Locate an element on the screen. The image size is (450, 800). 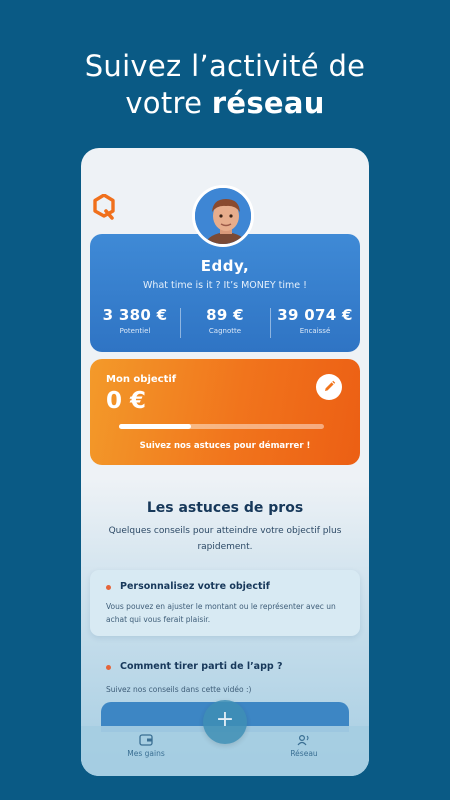
tip-title: Comment tirer parti de l’app ? is located at coordinates (201, 666).